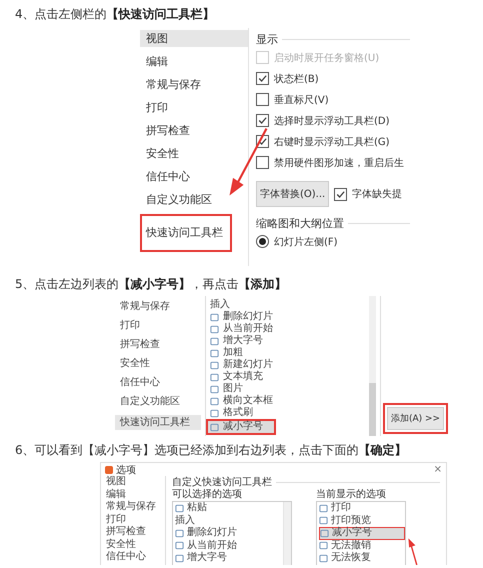 This screenshot has width=483, height=568. I want to click on checkbox-label: 禁用硬件图形加速，重启后生, so click(339, 163).